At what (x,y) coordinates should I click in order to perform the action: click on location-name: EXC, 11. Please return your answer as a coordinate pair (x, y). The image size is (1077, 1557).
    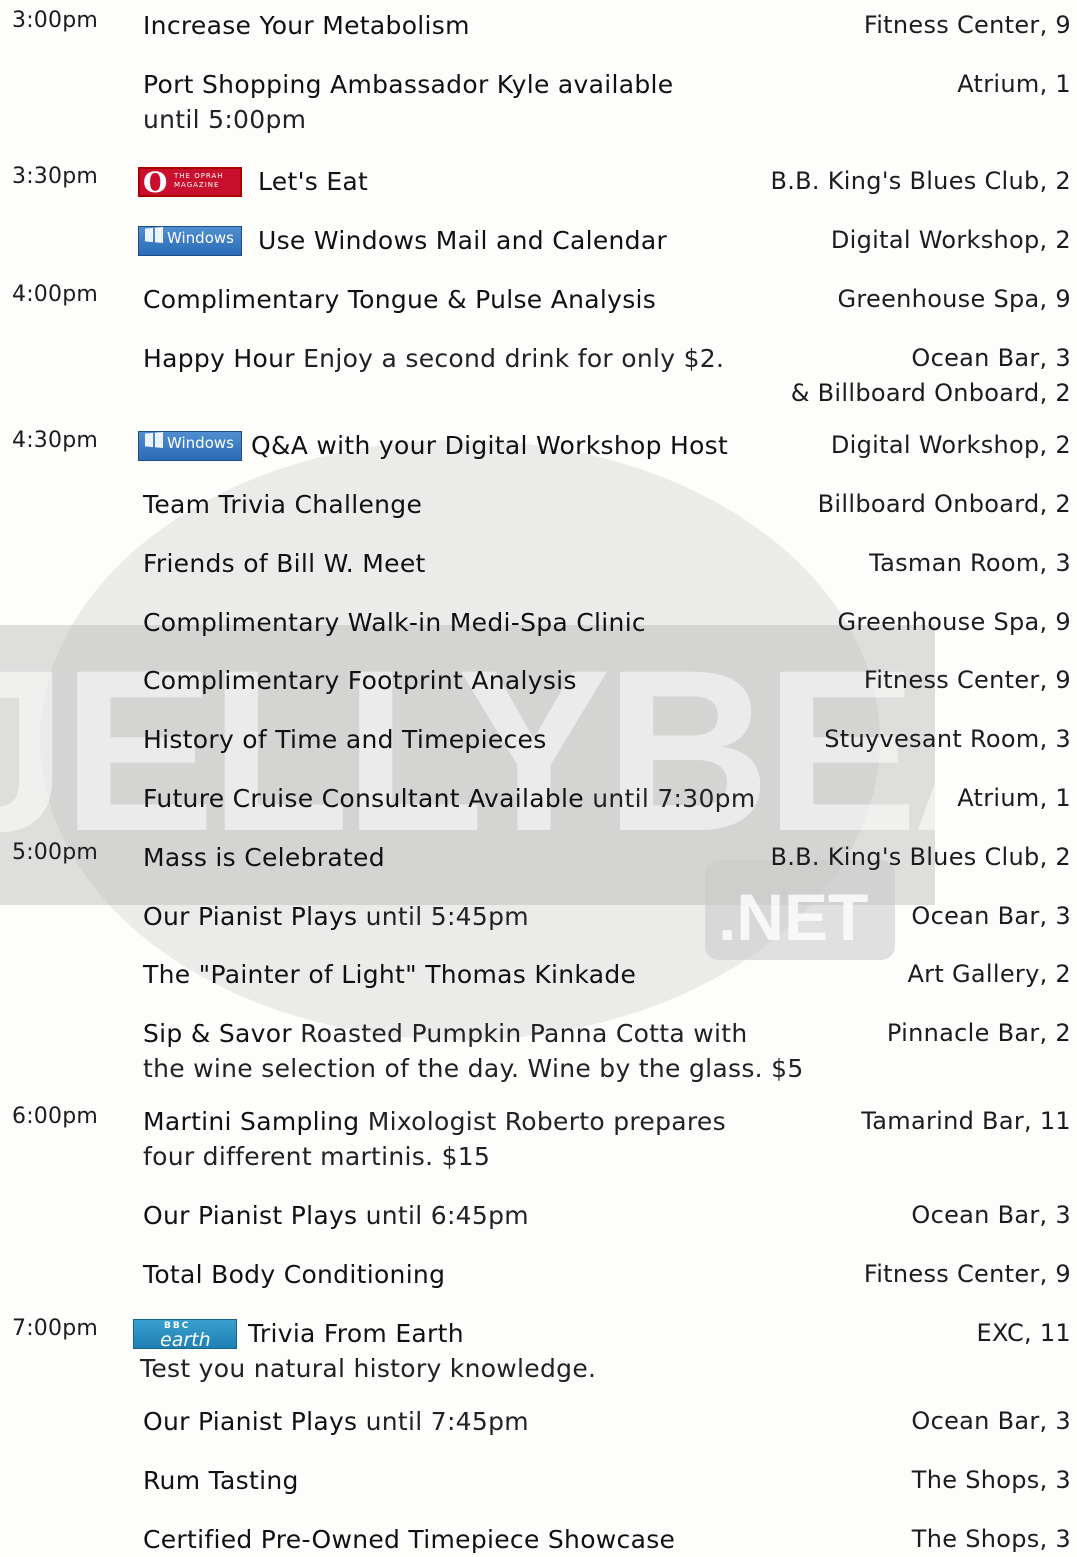
    Looking at the image, I should click on (1023, 1333).